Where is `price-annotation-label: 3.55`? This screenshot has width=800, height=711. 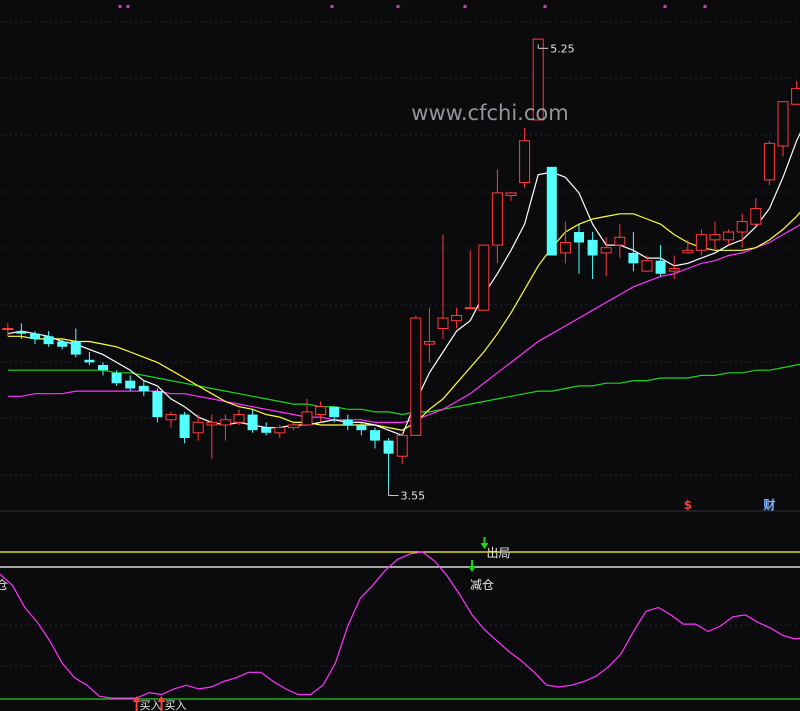 price-annotation-label: 3.55 is located at coordinates (413, 496).